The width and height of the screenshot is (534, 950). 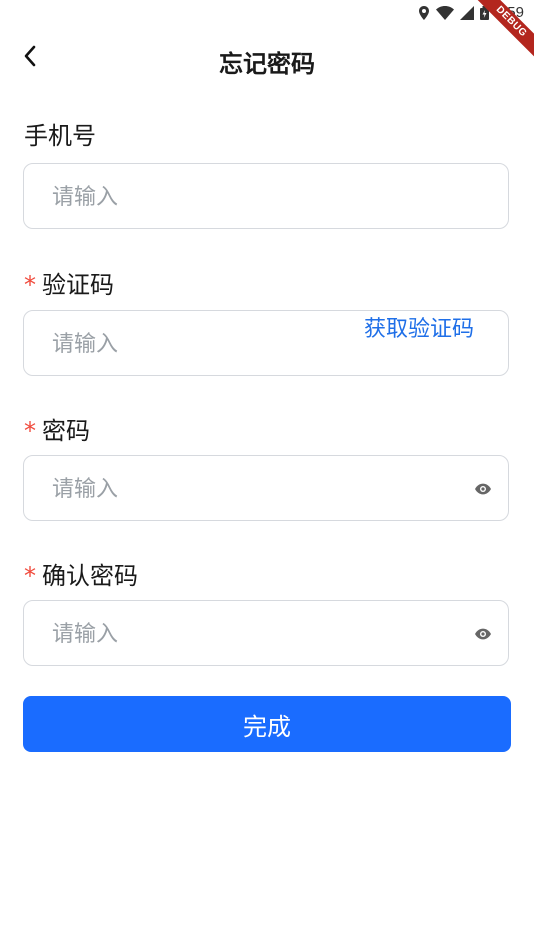 I want to click on confirm-password-input, so click(x=212, y=634).